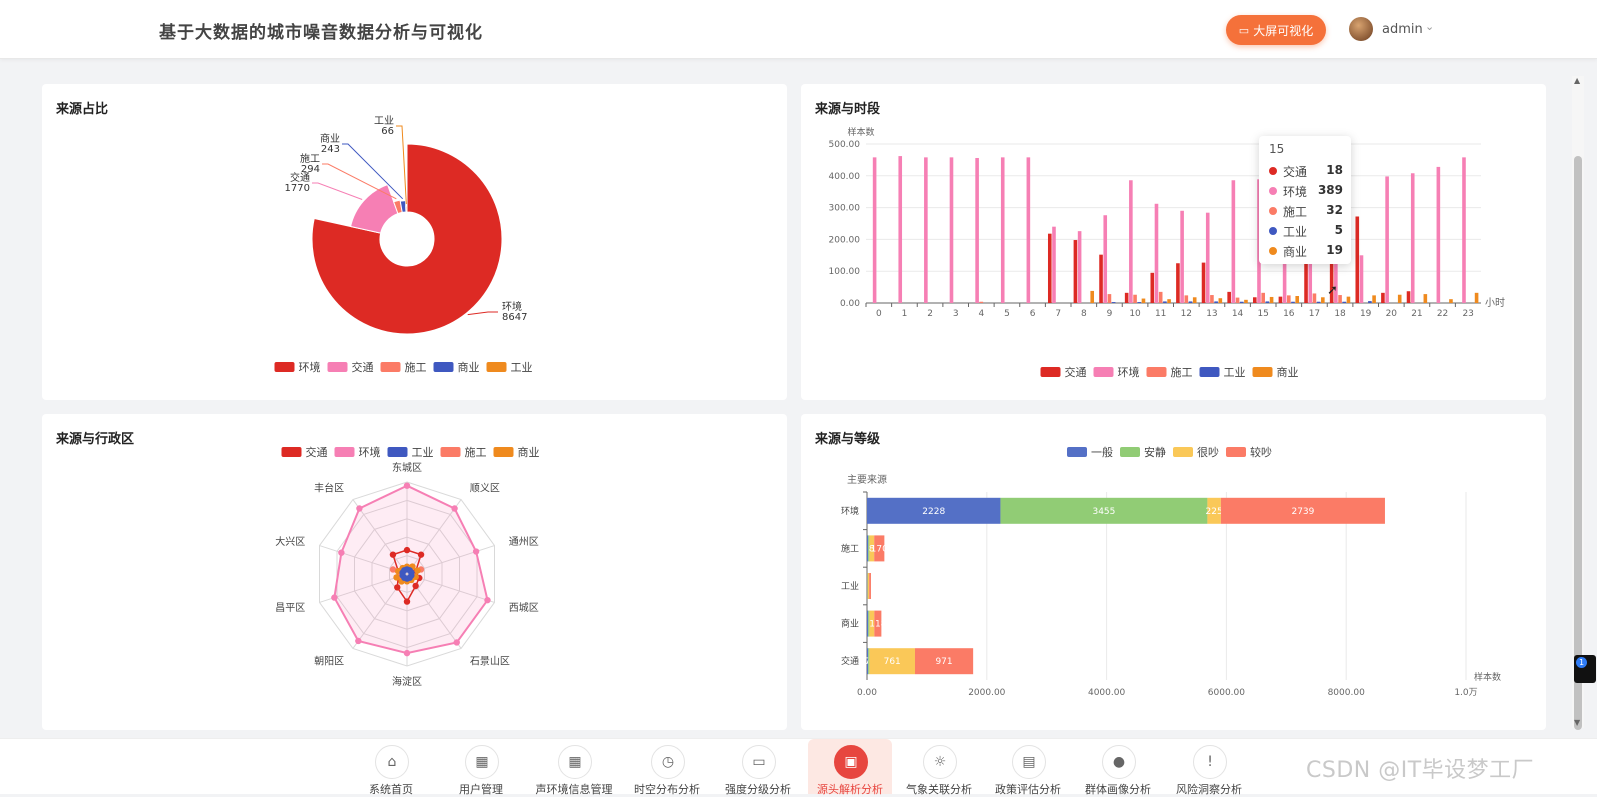 This screenshot has width=1597, height=797. I want to click on radar-indicator-label: 大兴区, so click(290, 541).